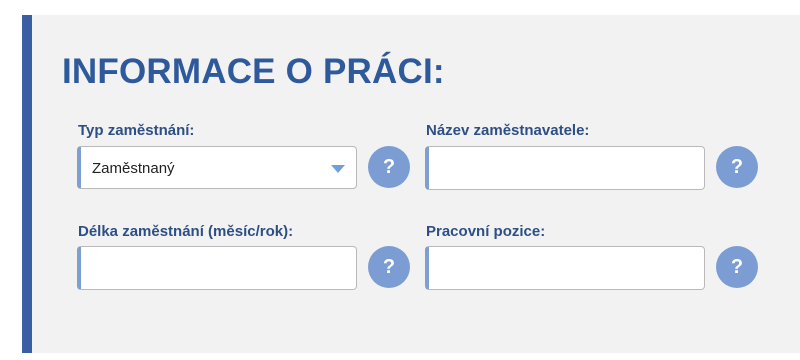  Describe the element at coordinates (486, 231) in the screenshot. I see `job-position-label: Pracovní pozice:` at that location.